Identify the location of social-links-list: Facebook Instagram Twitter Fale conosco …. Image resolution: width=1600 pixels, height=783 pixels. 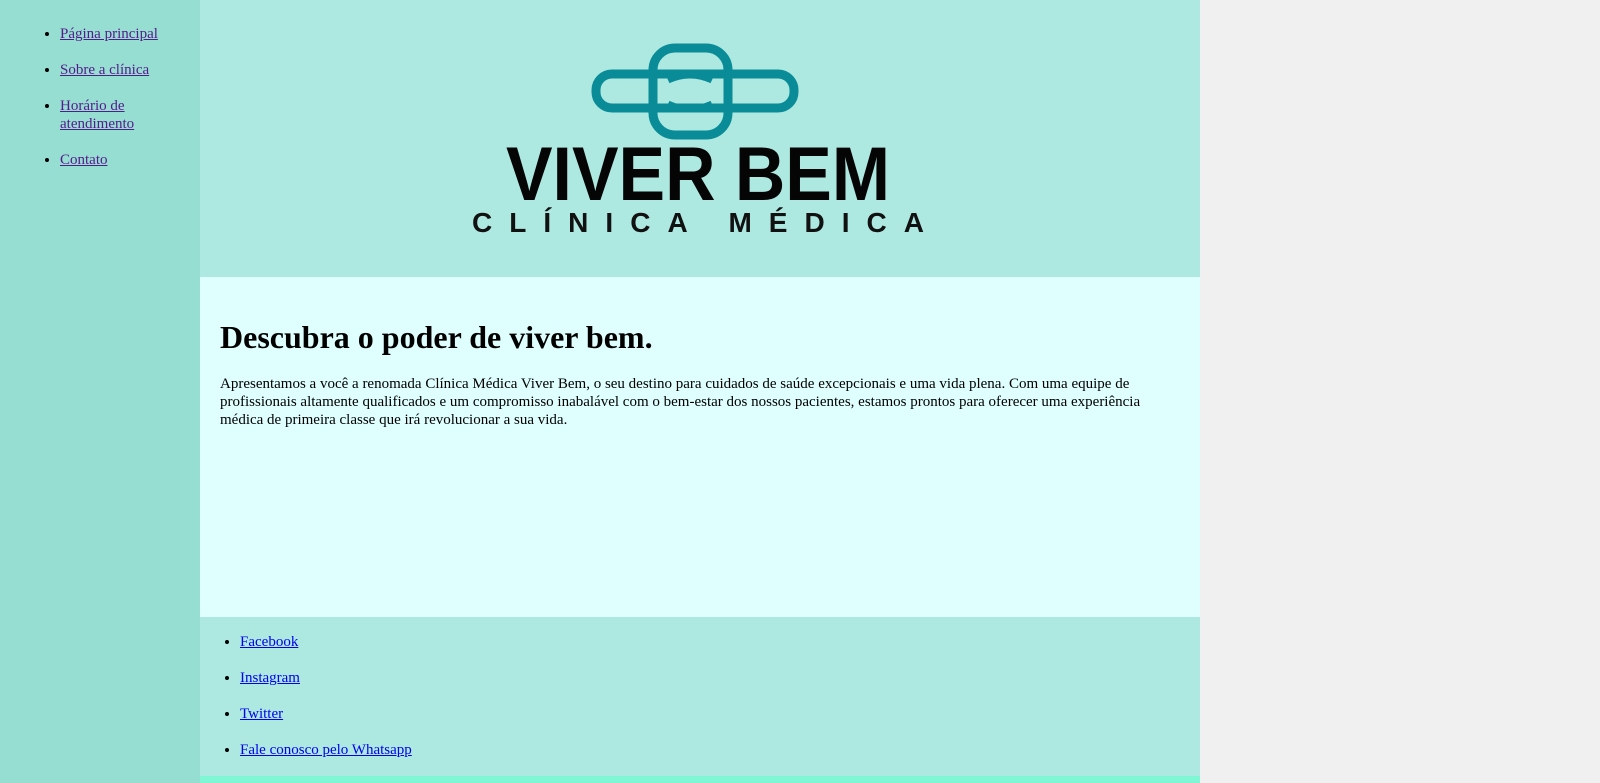
(700, 688).